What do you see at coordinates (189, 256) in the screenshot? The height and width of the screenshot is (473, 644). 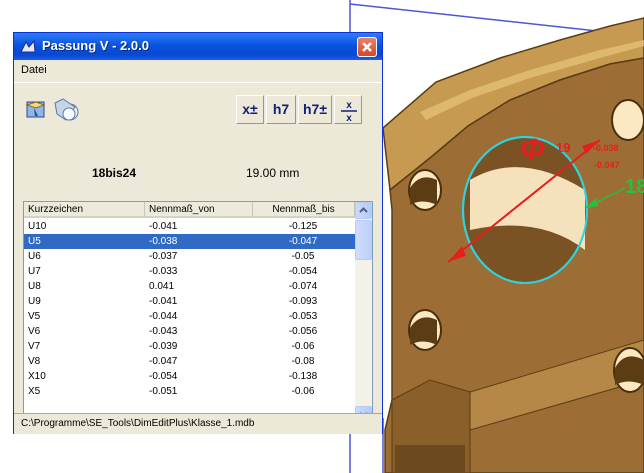 I see `table-row: U6 -0.037 -0.05` at bounding box center [189, 256].